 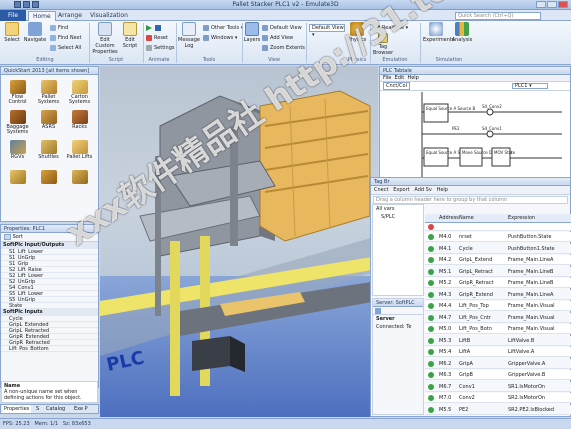 What do you see at coordinates (498, 271) in the screenshot?
I see `tag-row: M5.1GripL_Retract✓Frame_Main.LineB` at bounding box center [498, 271].